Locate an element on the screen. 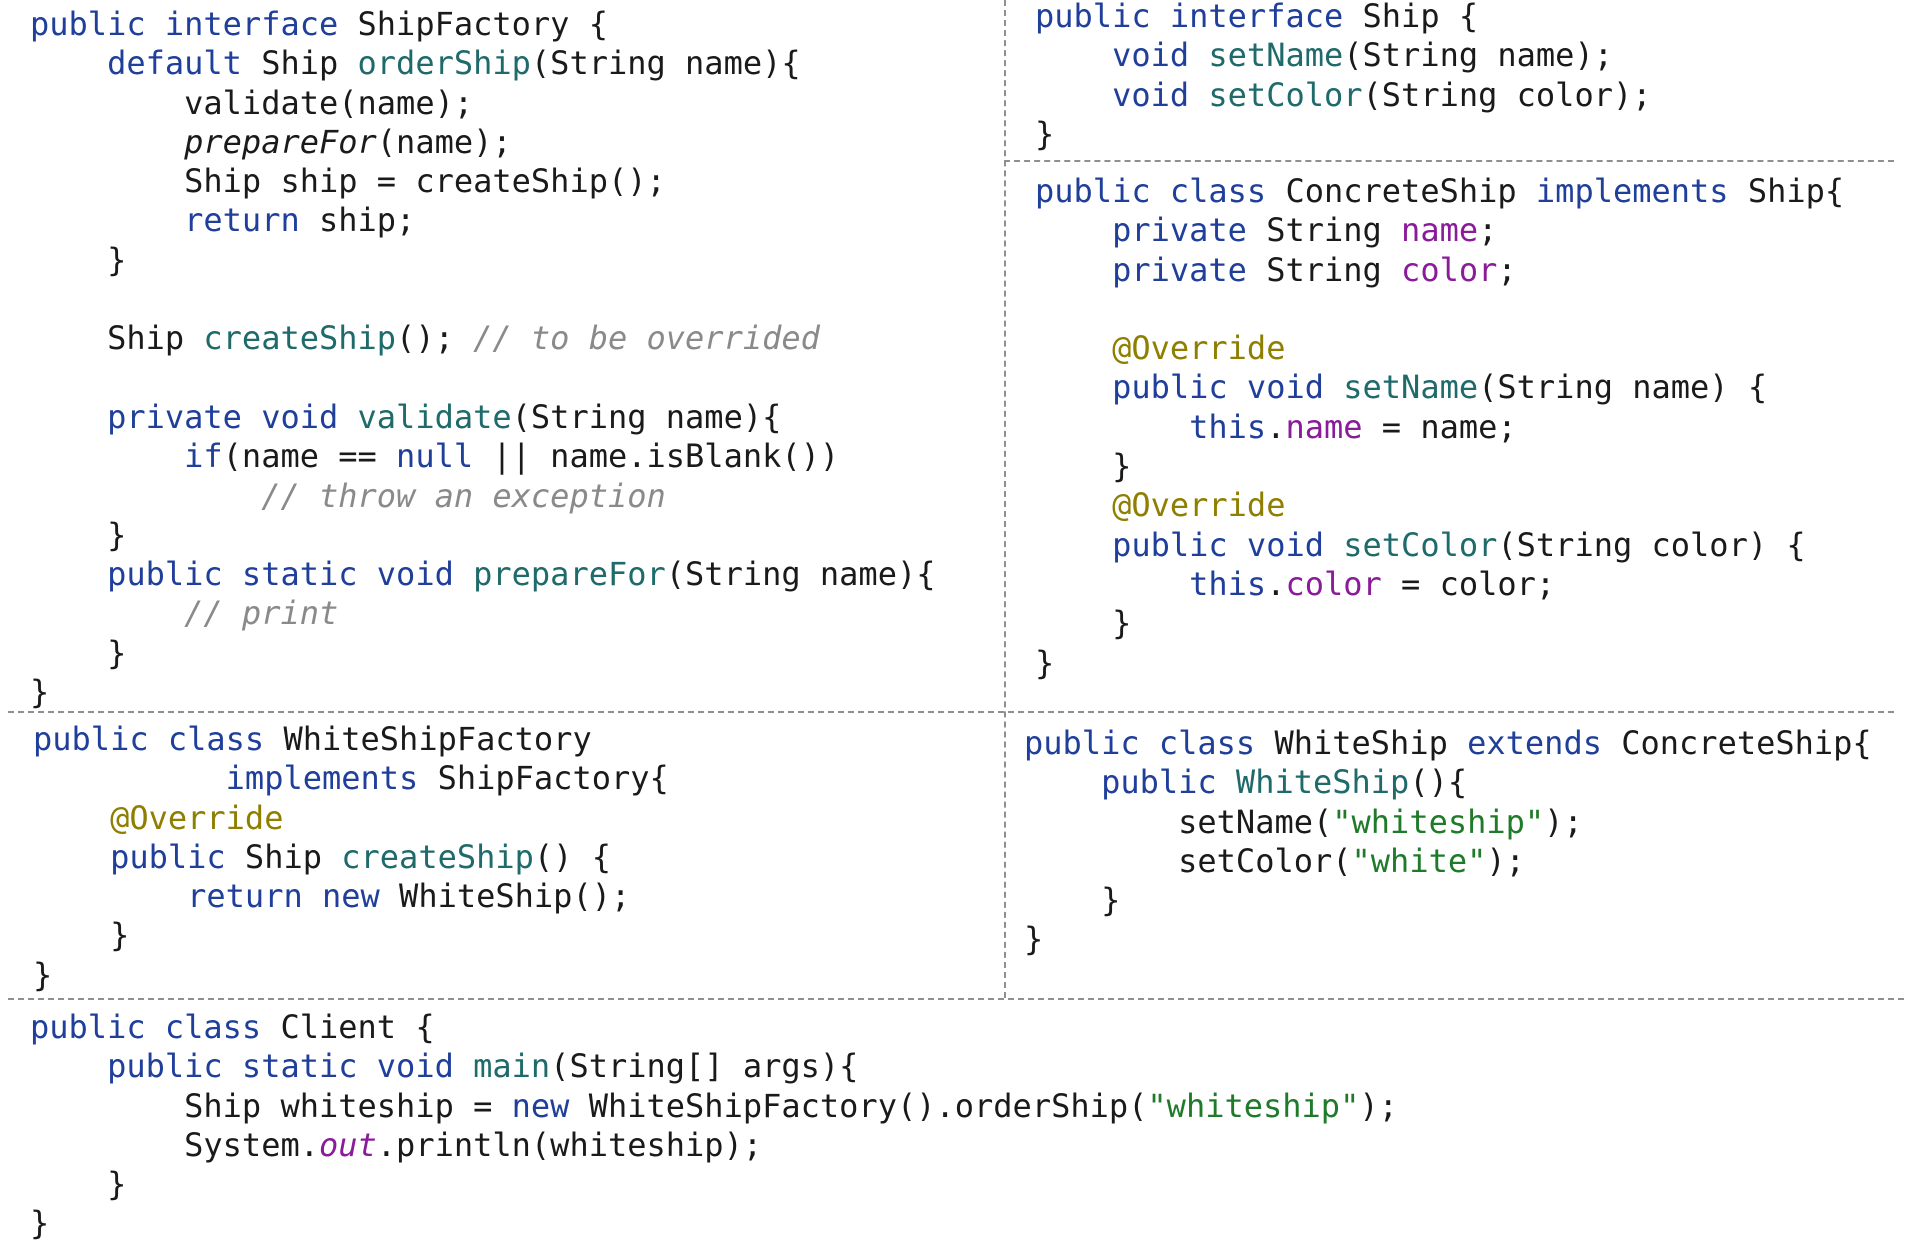 This screenshot has width=1906, height=1251. code-token-kw: if is located at coordinates (203, 456).